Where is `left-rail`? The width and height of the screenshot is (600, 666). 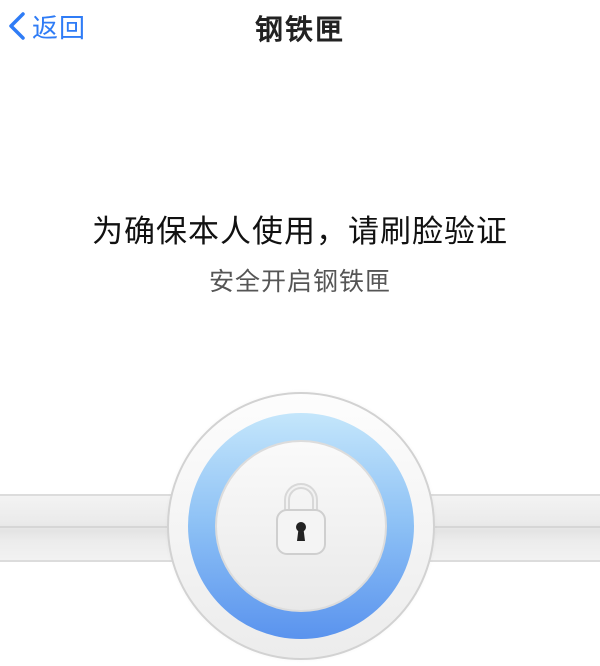
left-rail is located at coordinates (90, 528).